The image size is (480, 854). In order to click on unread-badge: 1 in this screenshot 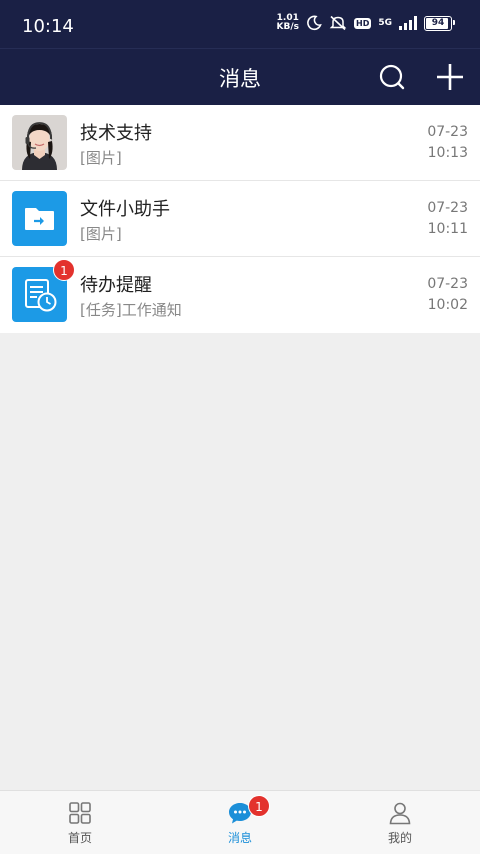, I will do `click(64, 270)`.